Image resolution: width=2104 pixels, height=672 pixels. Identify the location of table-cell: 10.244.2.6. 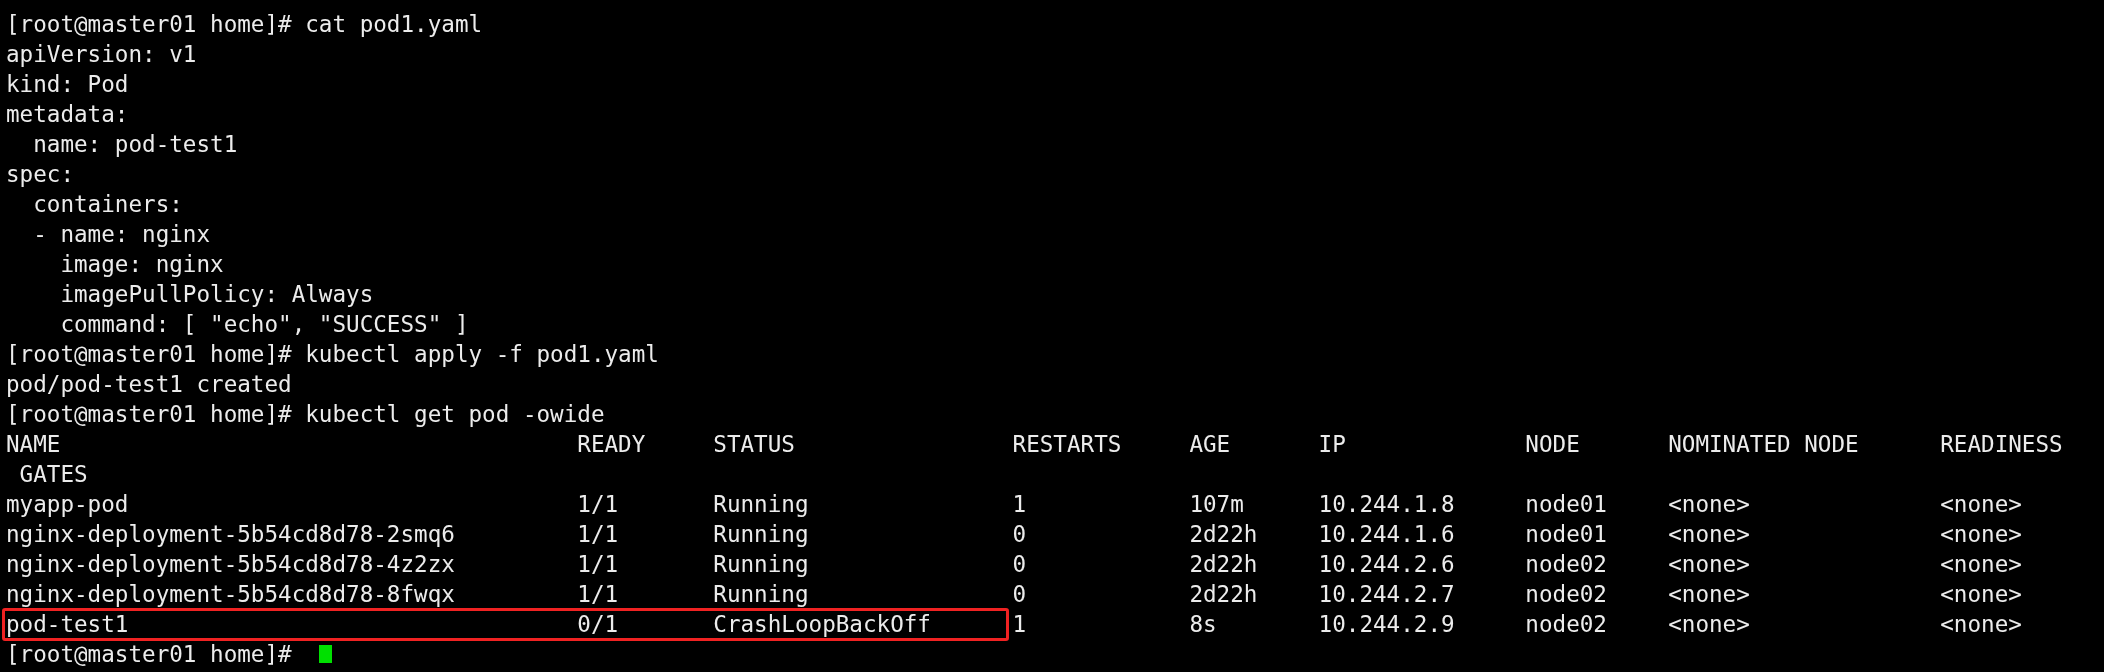
(1386, 564).